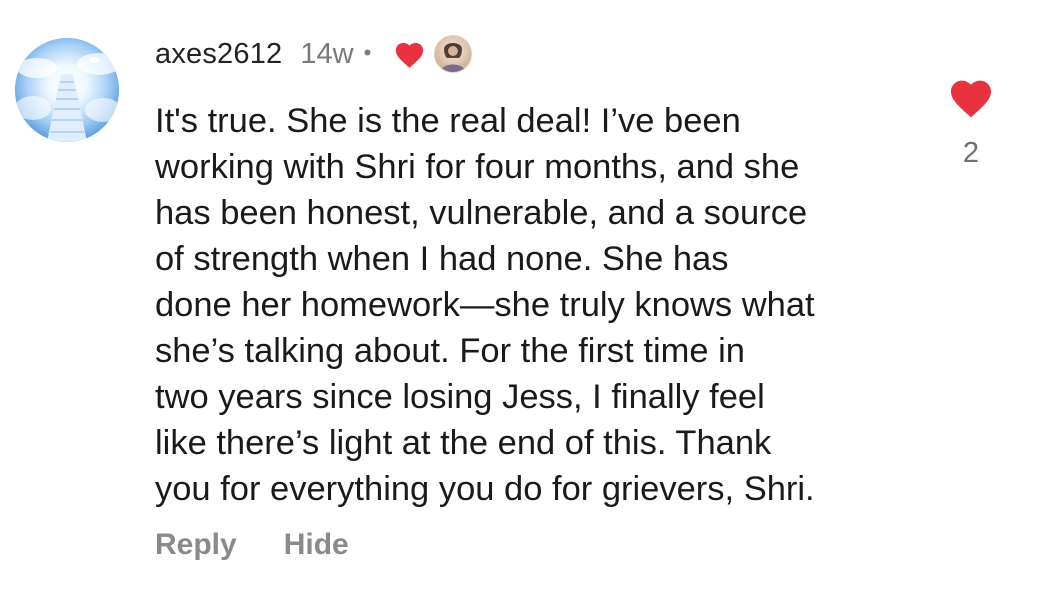 The height and width of the screenshot is (596, 1051). What do you see at coordinates (196, 545) in the screenshot?
I see `reply-button: Reply` at bounding box center [196, 545].